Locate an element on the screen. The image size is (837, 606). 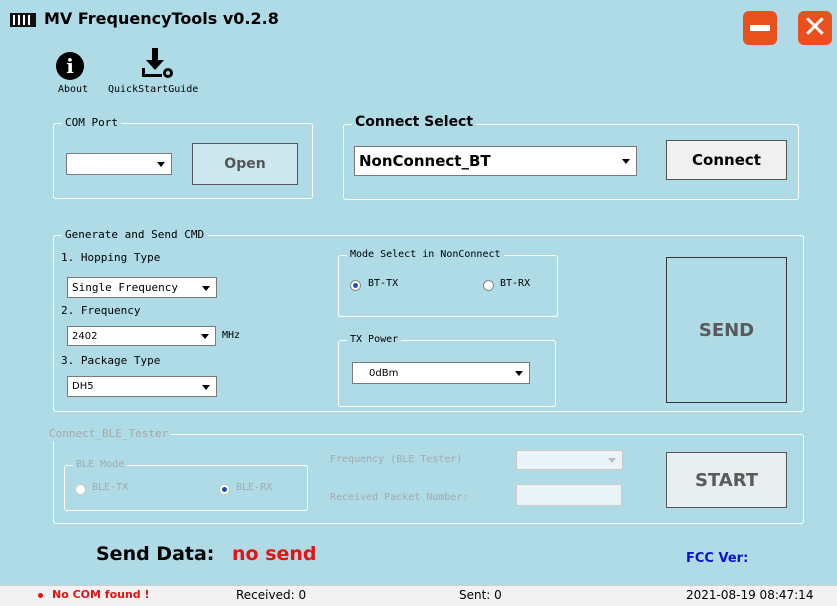
start-button: START is located at coordinates (726, 480).